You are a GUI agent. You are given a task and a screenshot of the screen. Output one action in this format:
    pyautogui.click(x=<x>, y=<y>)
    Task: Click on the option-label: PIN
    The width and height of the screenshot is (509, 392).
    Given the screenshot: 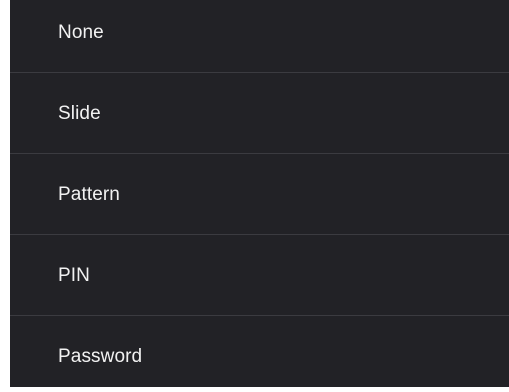 What is the action you would take?
    pyautogui.click(x=74, y=275)
    